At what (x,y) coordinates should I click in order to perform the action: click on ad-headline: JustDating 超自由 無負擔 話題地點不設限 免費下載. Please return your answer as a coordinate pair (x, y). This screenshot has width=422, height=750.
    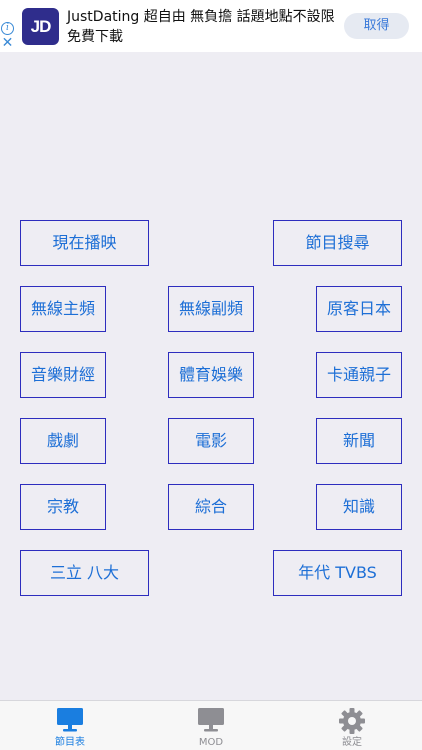
    Looking at the image, I should click on (203, 27).